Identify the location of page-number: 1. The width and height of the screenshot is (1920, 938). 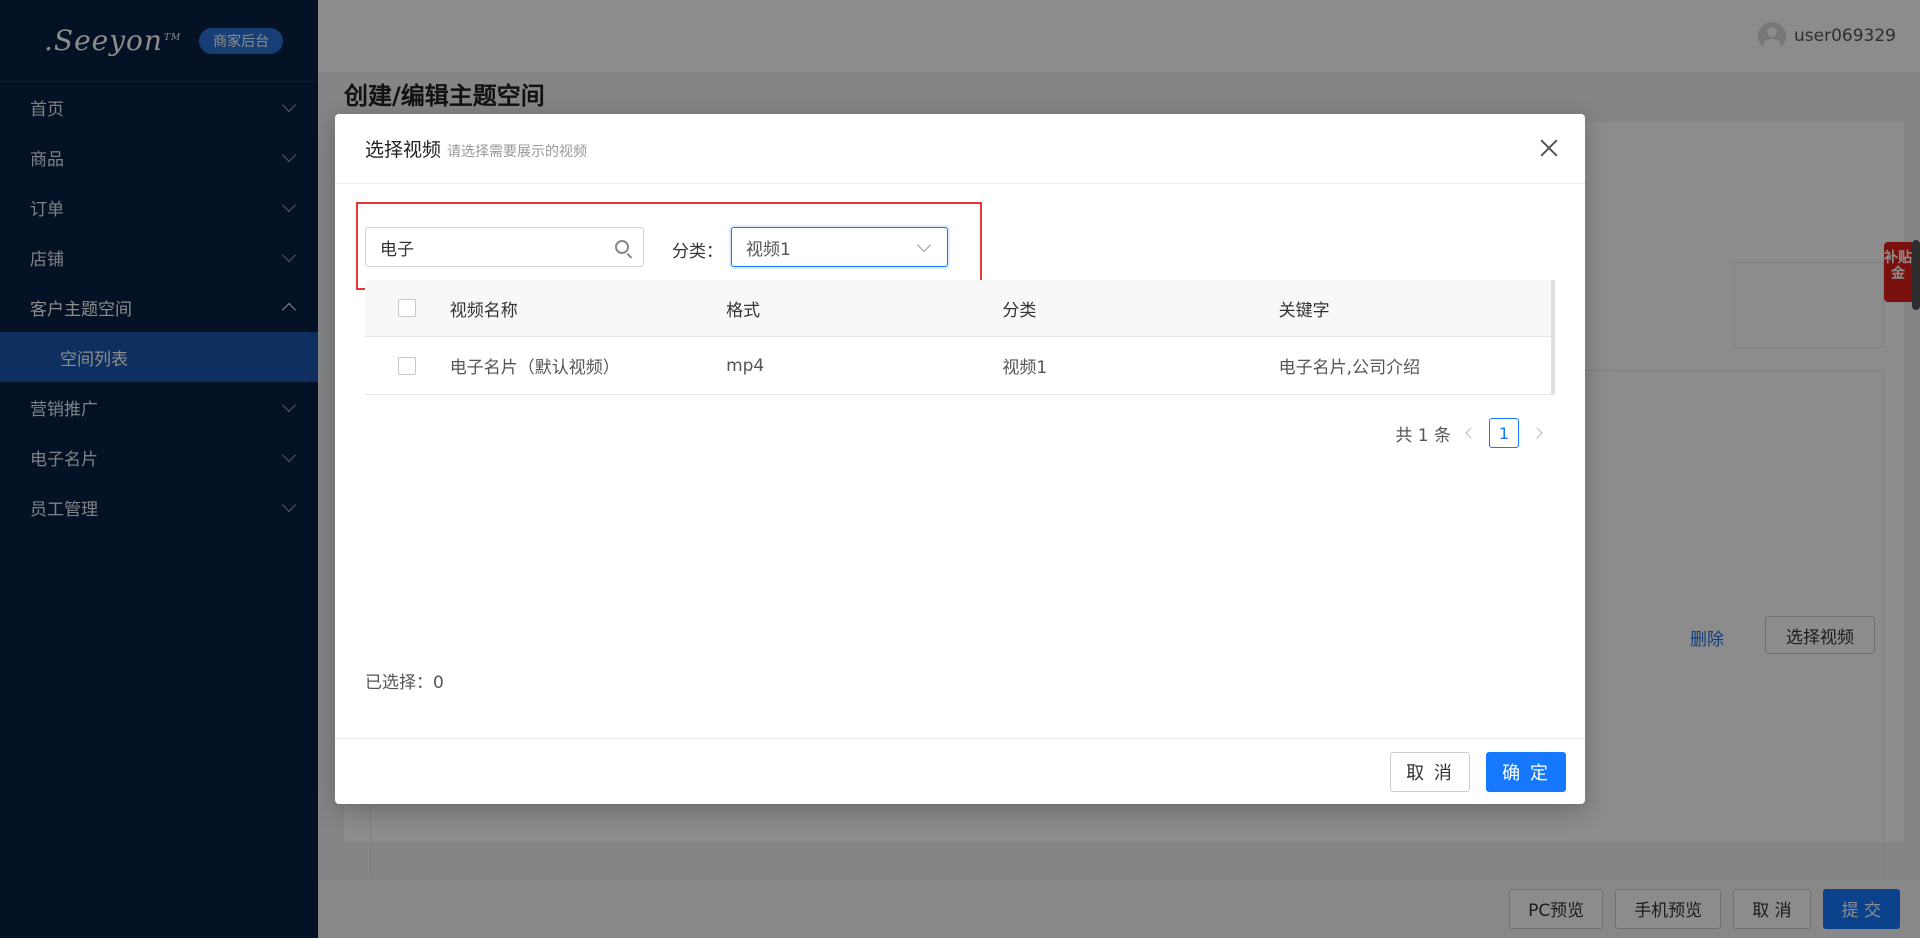
(1504, 433).